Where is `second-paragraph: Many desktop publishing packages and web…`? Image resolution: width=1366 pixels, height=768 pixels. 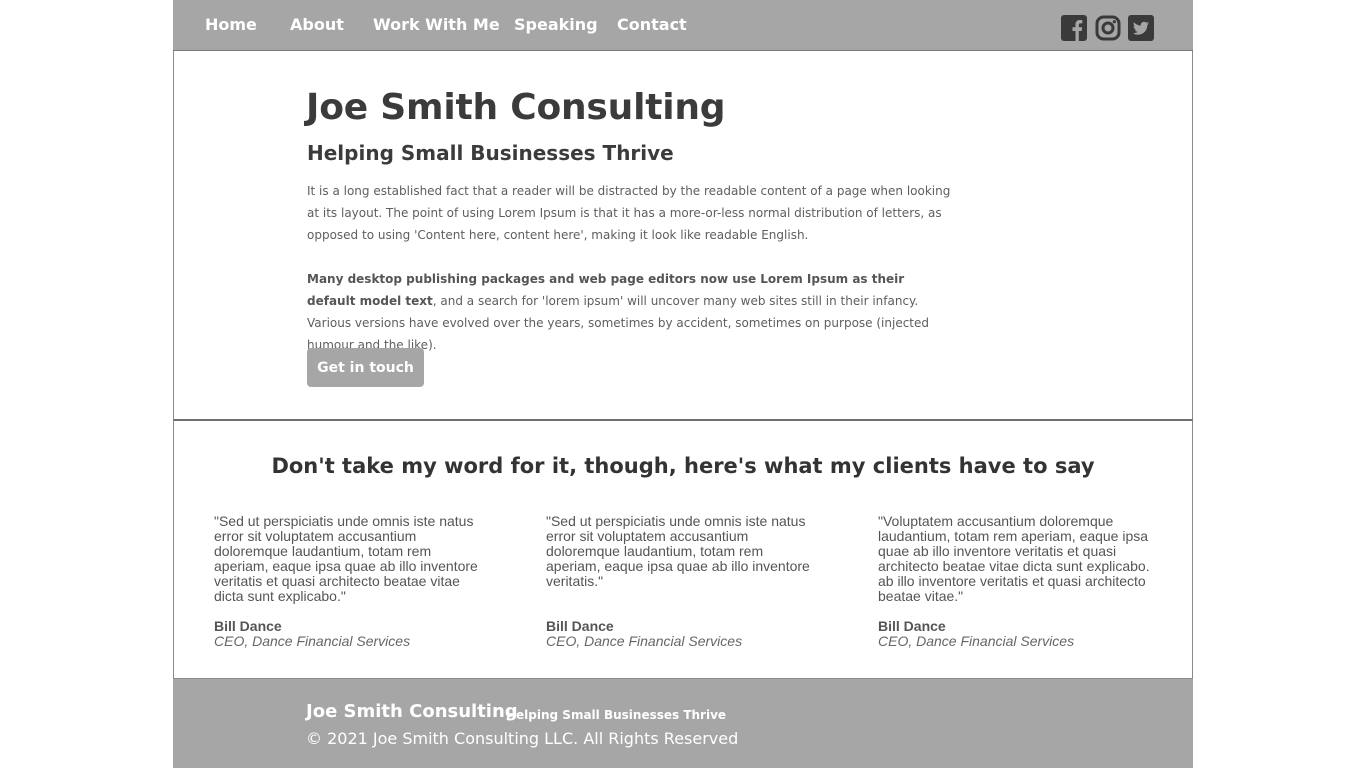
second-paragraph: Many desktop publishing packages and web… is located at coordinates (631, 312).